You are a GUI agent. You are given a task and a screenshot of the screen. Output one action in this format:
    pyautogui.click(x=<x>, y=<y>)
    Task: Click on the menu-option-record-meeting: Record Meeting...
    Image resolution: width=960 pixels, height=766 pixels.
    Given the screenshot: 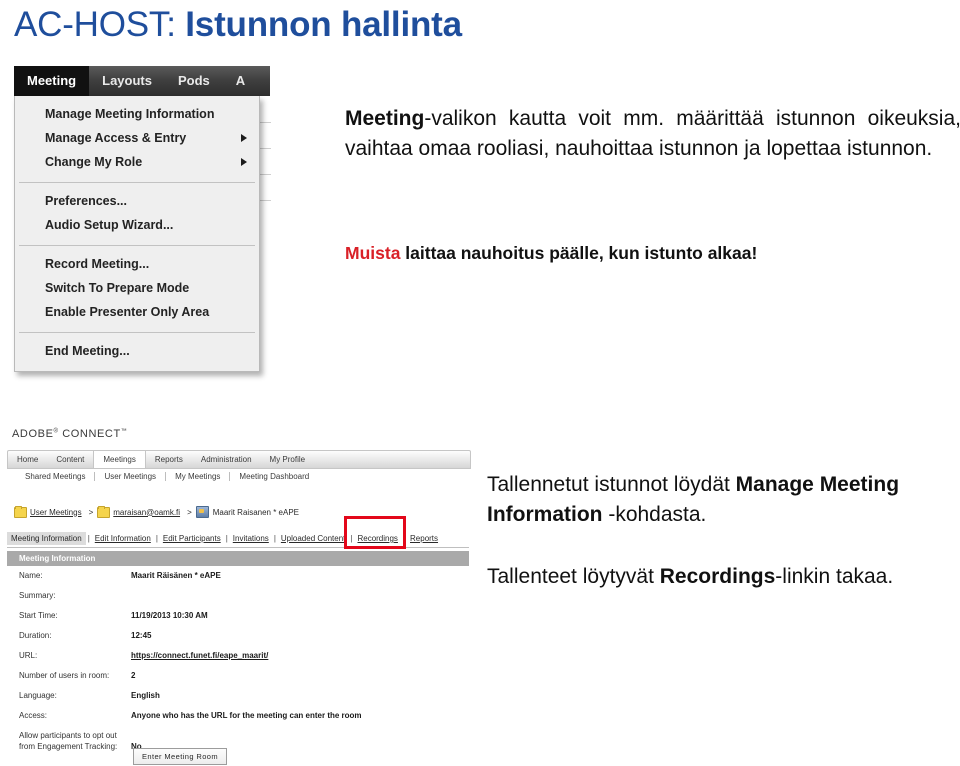 What is the action you would take?
    pyautogui.click(x=137, y=264)
    